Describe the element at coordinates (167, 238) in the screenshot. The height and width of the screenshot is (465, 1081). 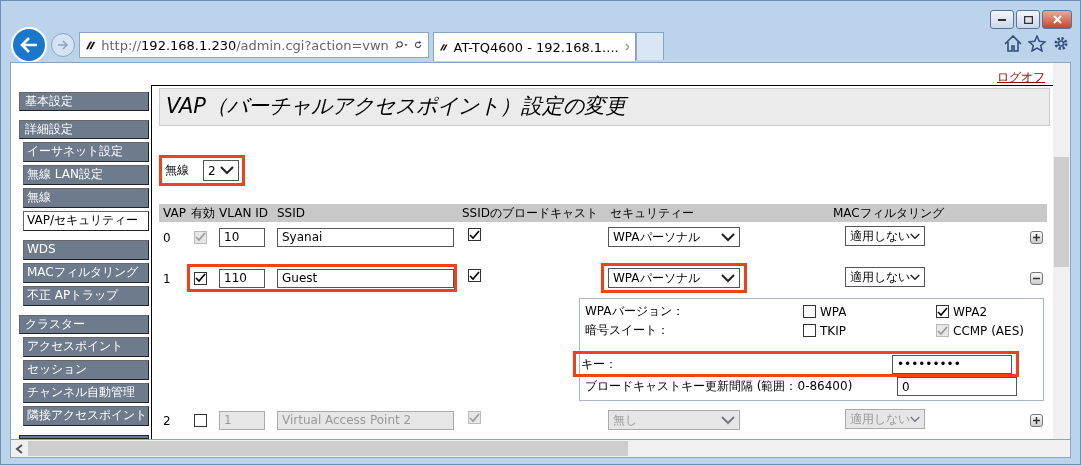
I see `vap-number: 0` at that location.